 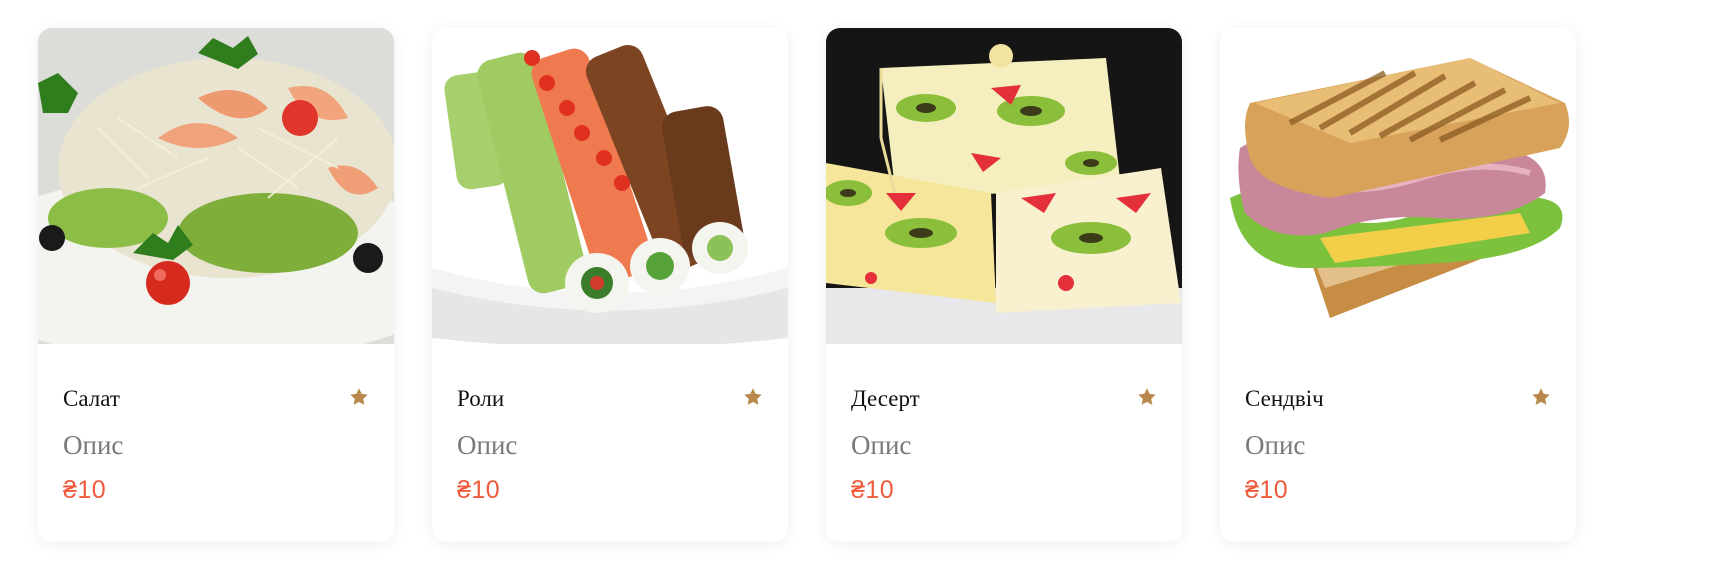 I want to click on product-info: Салат Опис ₴10, so click(x=216, y=443).